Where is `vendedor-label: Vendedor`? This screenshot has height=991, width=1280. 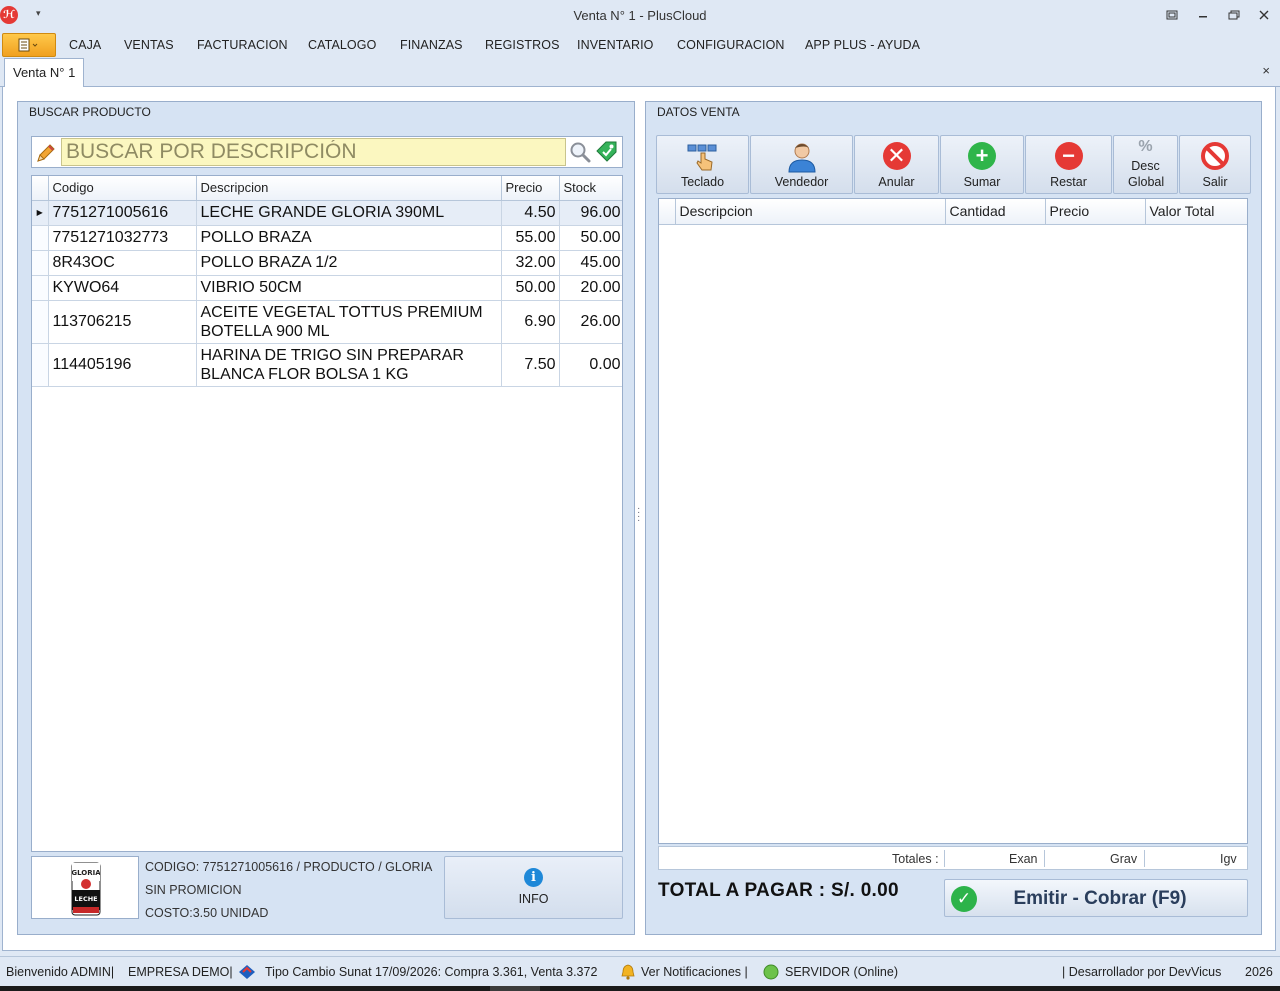
vendedor-label: Vendedor is located at coordinates (801, 182).